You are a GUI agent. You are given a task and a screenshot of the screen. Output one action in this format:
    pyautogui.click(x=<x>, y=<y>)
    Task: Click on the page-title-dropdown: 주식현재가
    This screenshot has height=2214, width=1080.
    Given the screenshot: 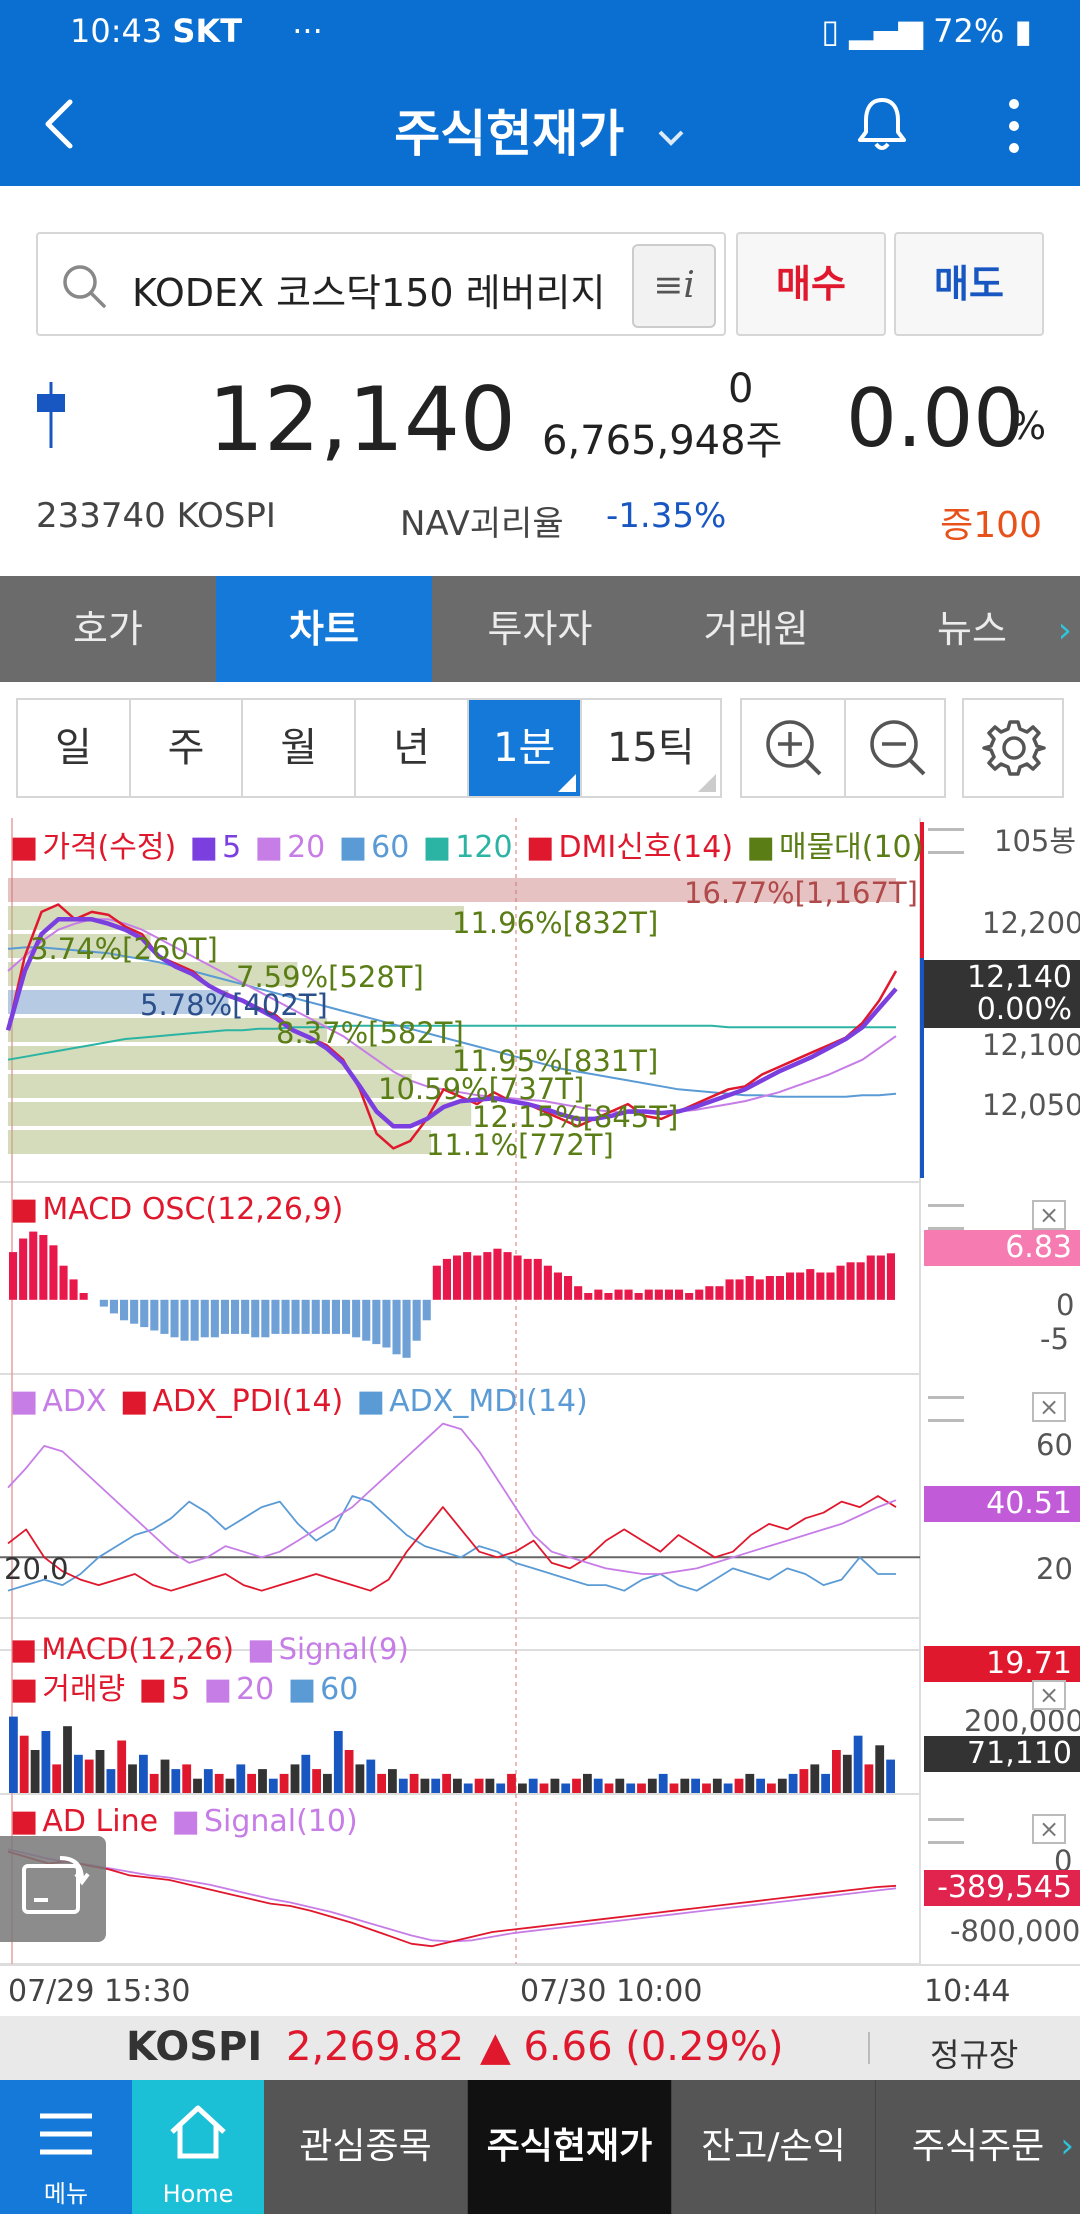 What is the action you would take?
    pyautogui.click(x=540, y=130)
    